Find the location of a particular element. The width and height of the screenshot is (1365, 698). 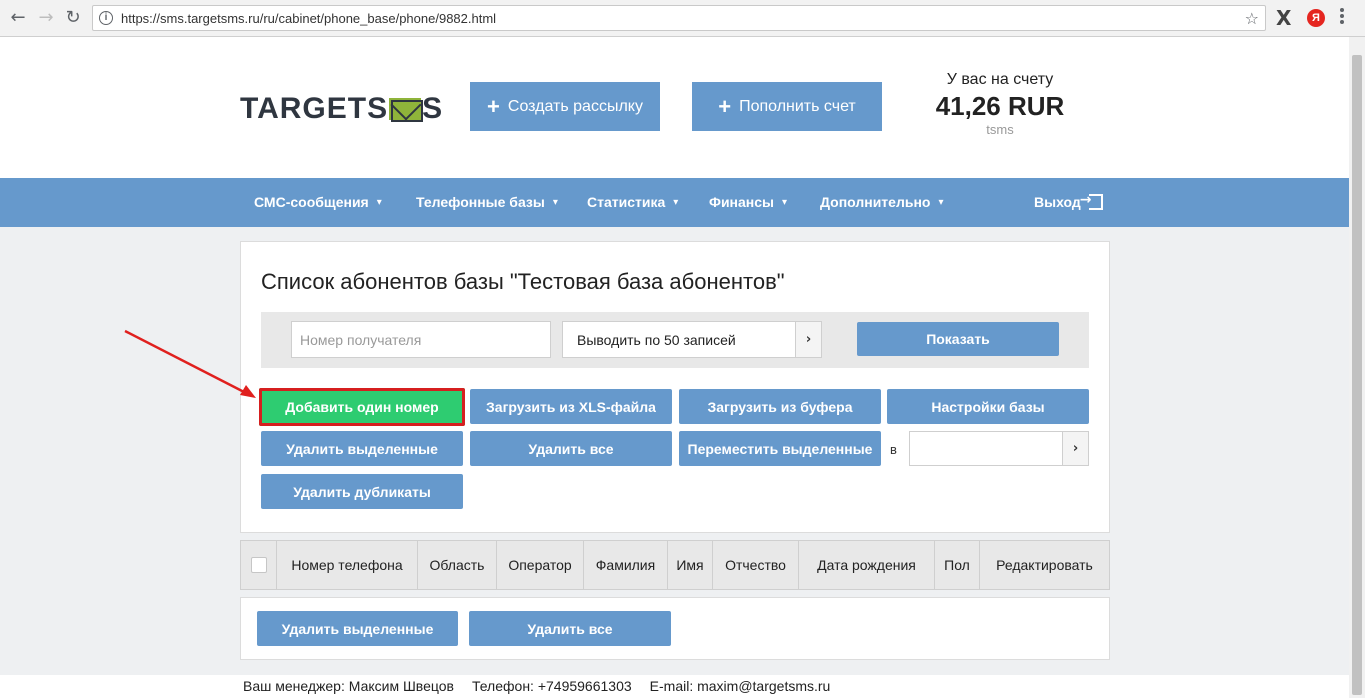

delete-selected-button: Удалить выделенные is located at coordinates (362, 448).